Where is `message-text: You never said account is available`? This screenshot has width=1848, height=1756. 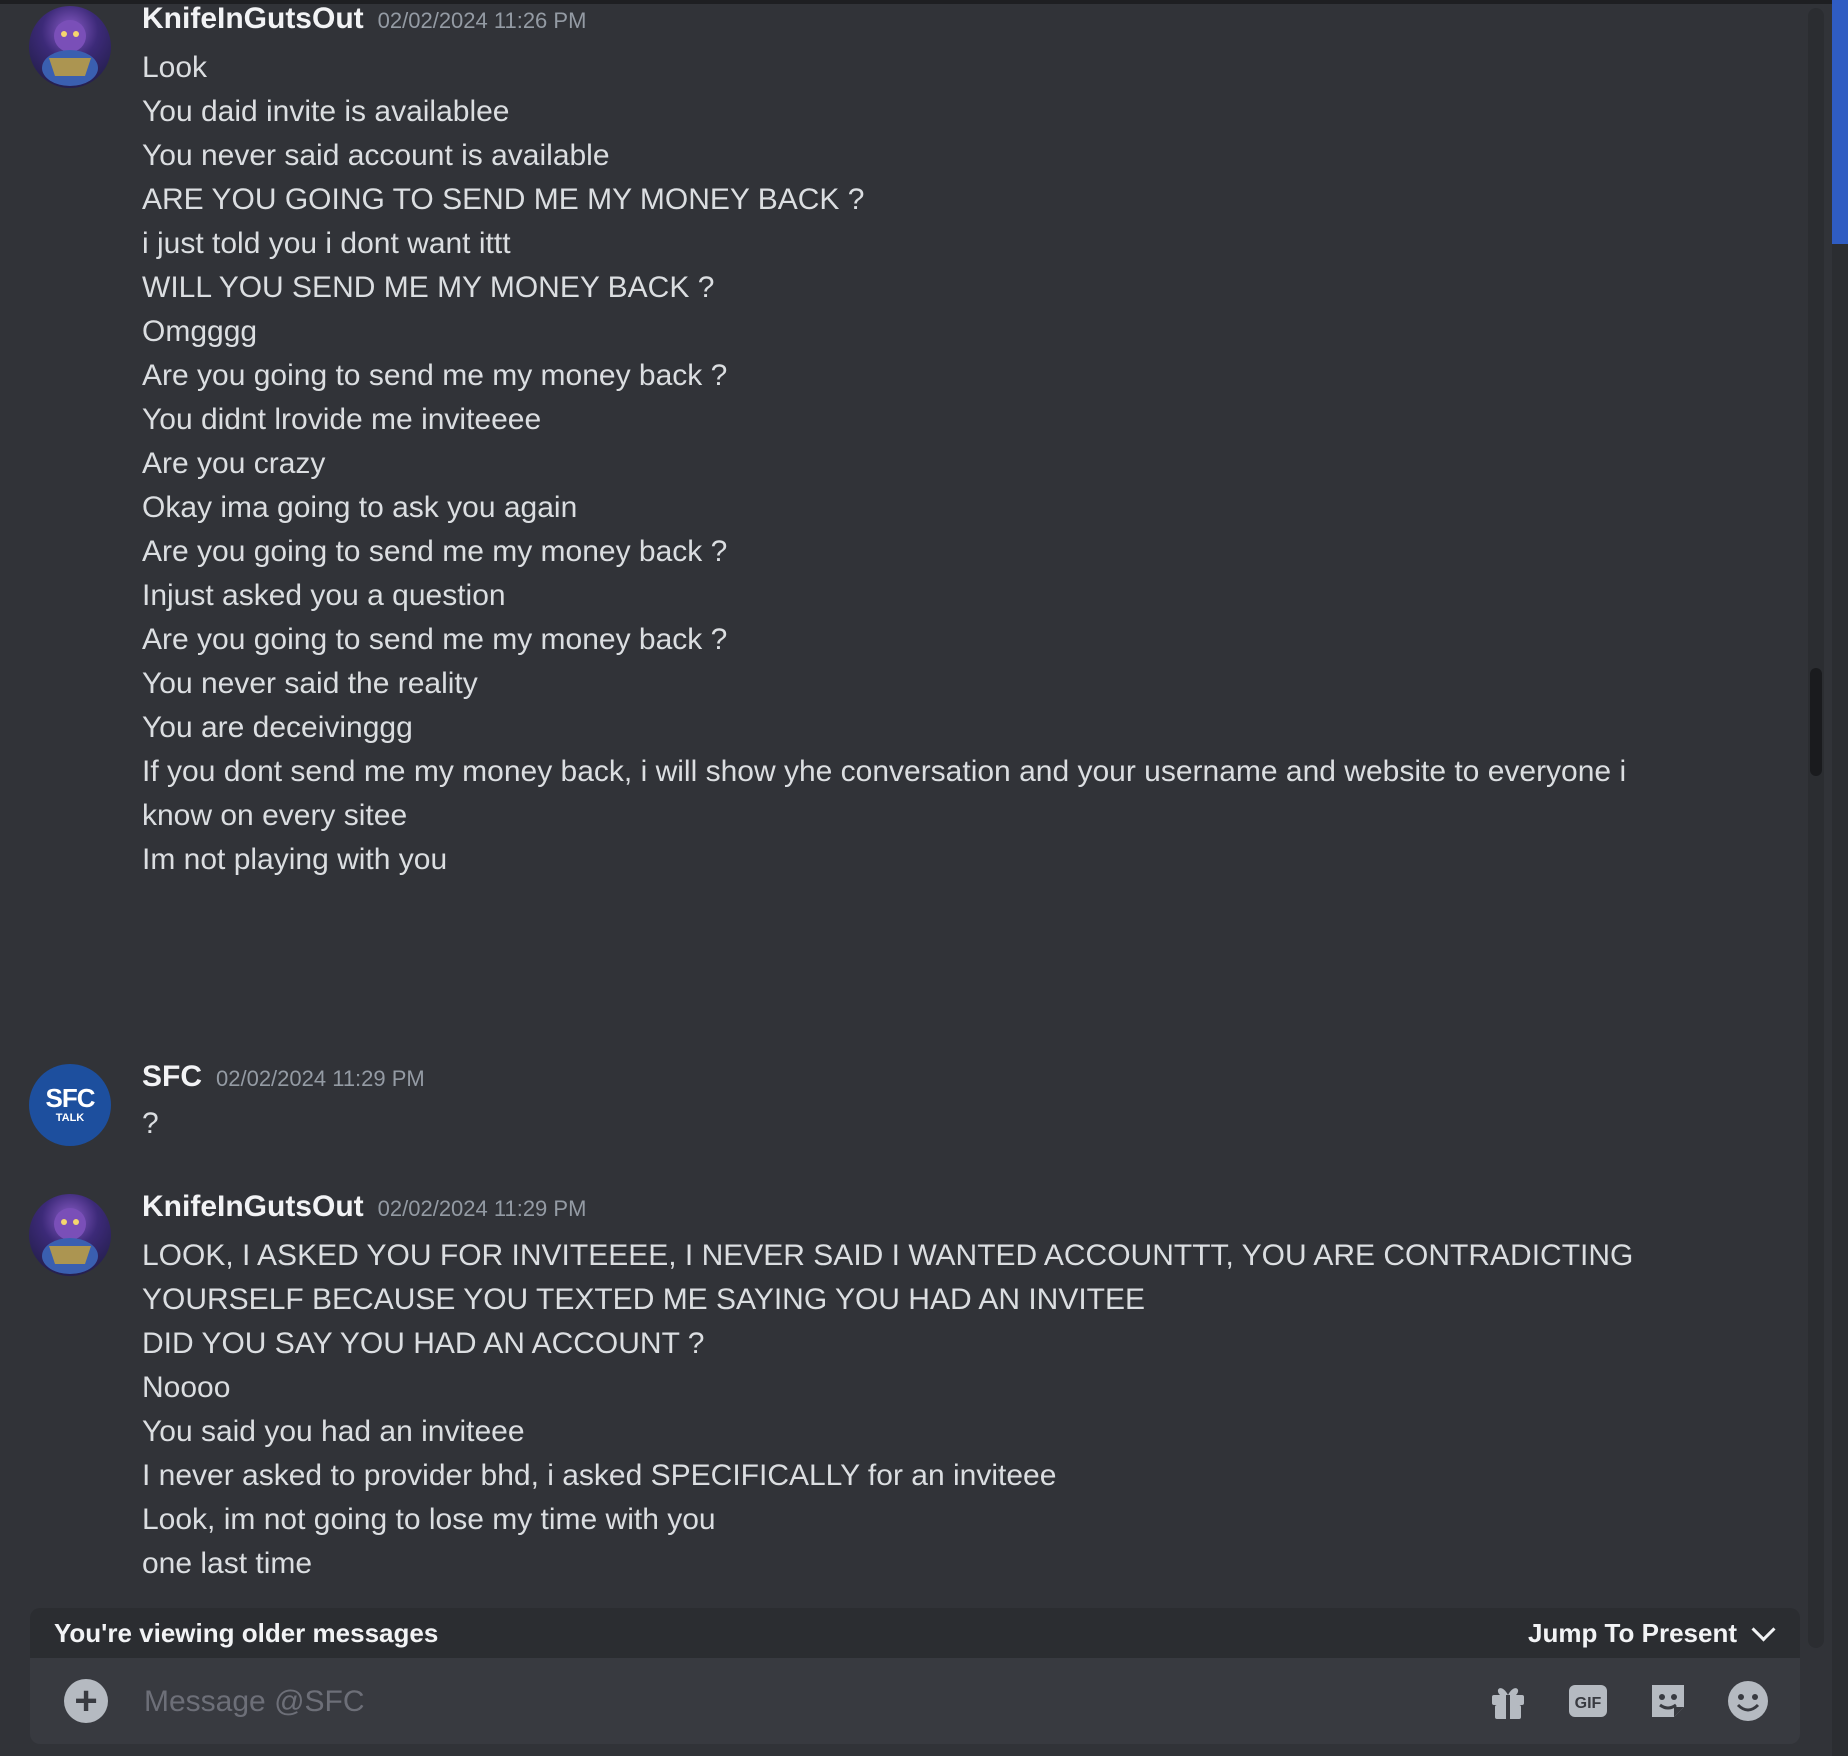
message-text: You never said account is available is located at coordinates (376, 155).